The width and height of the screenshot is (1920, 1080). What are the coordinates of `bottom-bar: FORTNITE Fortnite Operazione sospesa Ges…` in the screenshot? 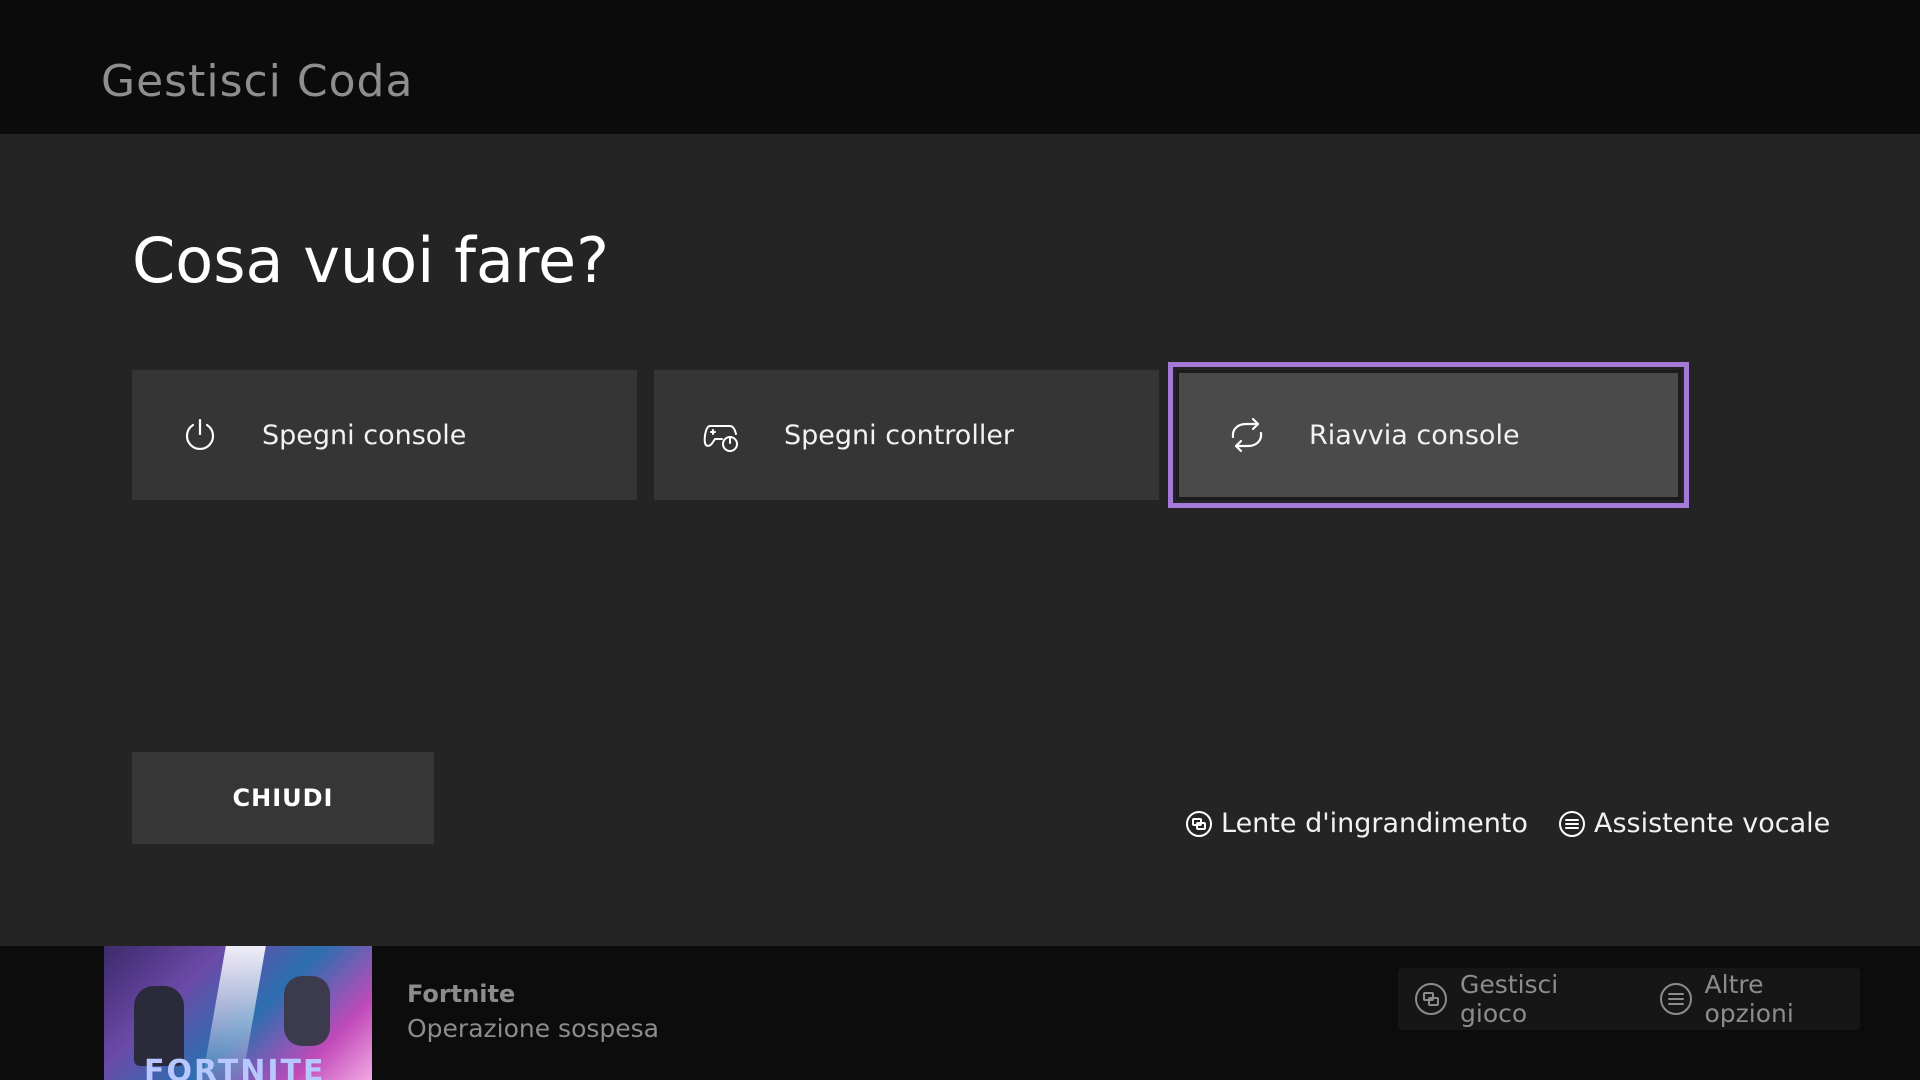 It's located at (960, 1013).